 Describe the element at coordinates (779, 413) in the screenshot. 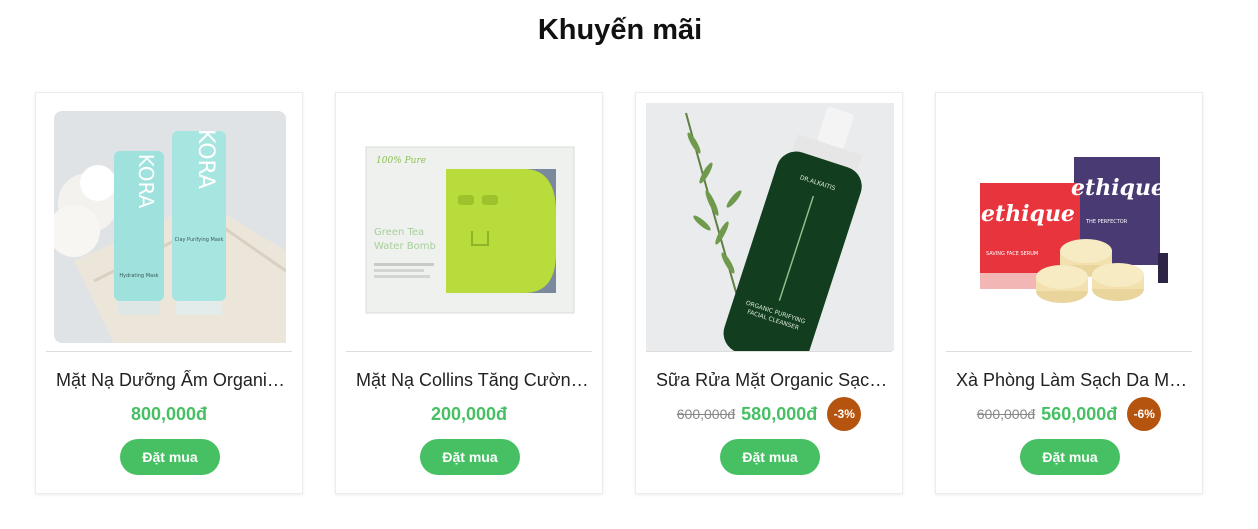

I see `product-price: 580,000đ` at that location.